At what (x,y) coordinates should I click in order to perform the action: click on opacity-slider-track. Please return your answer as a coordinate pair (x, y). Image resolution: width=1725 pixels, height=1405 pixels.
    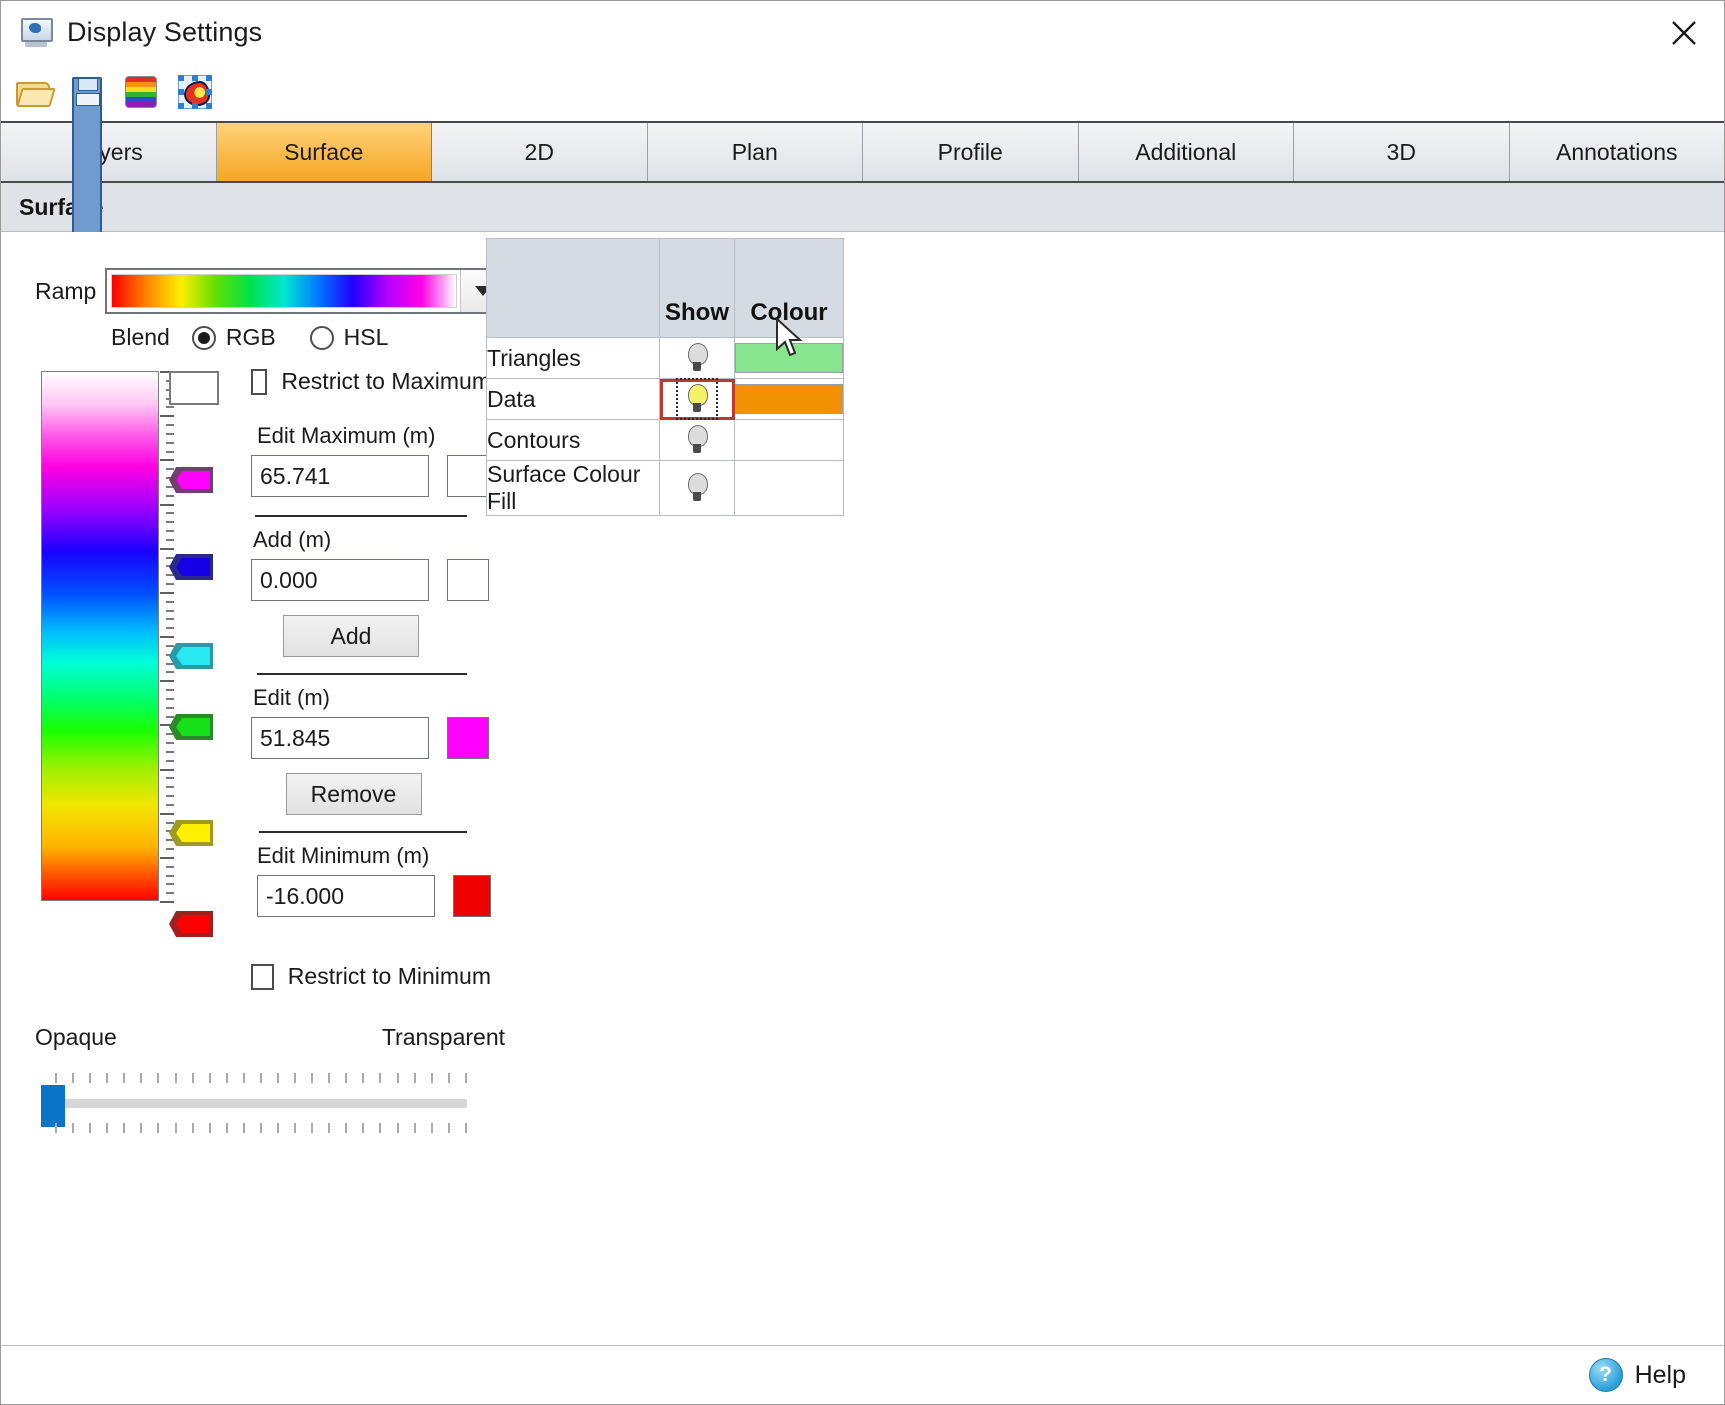
    Looking at the image, I should click on (261, 1103).